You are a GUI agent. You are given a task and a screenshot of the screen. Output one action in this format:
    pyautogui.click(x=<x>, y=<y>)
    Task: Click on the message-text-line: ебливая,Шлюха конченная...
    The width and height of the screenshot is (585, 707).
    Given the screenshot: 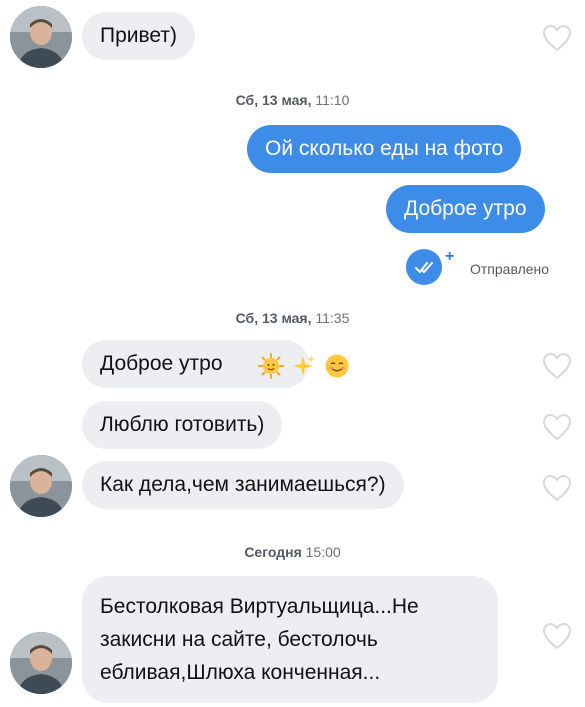 What is the action you would take?
    pyautogui.click(x=240, y=672)
    